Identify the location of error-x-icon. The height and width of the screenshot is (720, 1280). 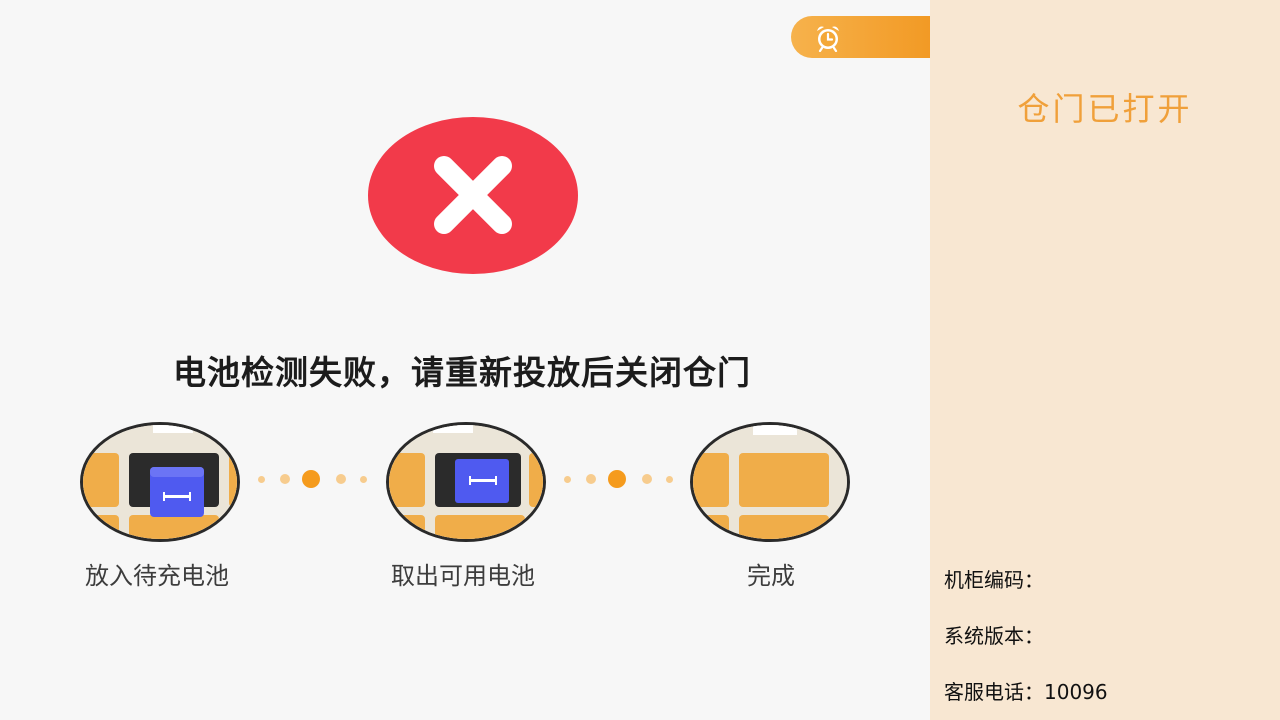
(473, 195).